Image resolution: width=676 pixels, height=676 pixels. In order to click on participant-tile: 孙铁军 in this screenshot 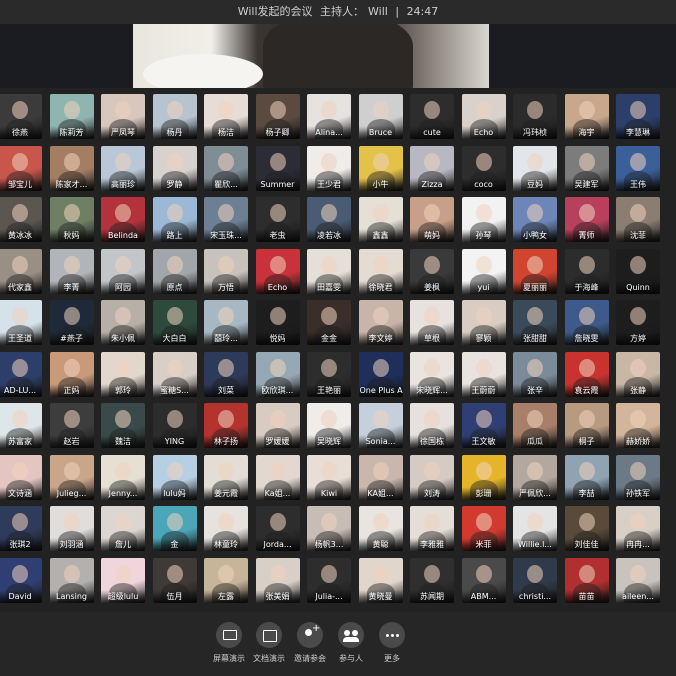, I will do `click(638, 477)`.